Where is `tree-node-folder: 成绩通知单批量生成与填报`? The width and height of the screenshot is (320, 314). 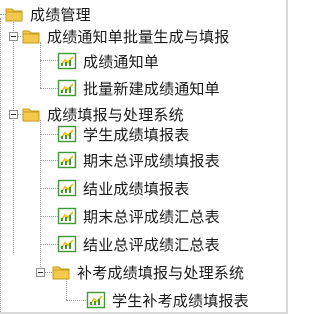 tree-node-folder: 成绩通知单批量生成与填报 is located at coordinates (125, 36).